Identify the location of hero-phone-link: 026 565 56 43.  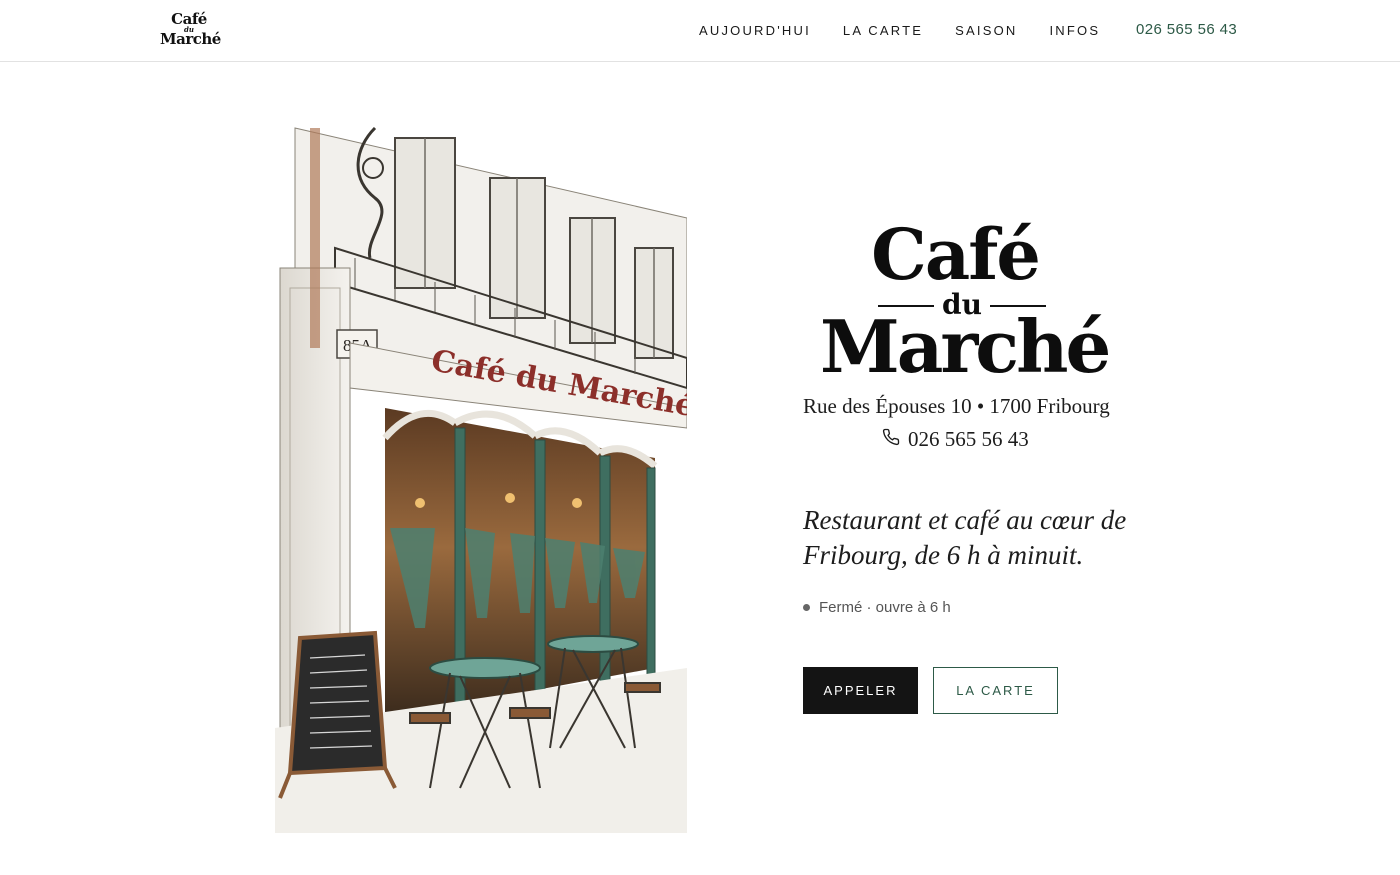
(955, 439).